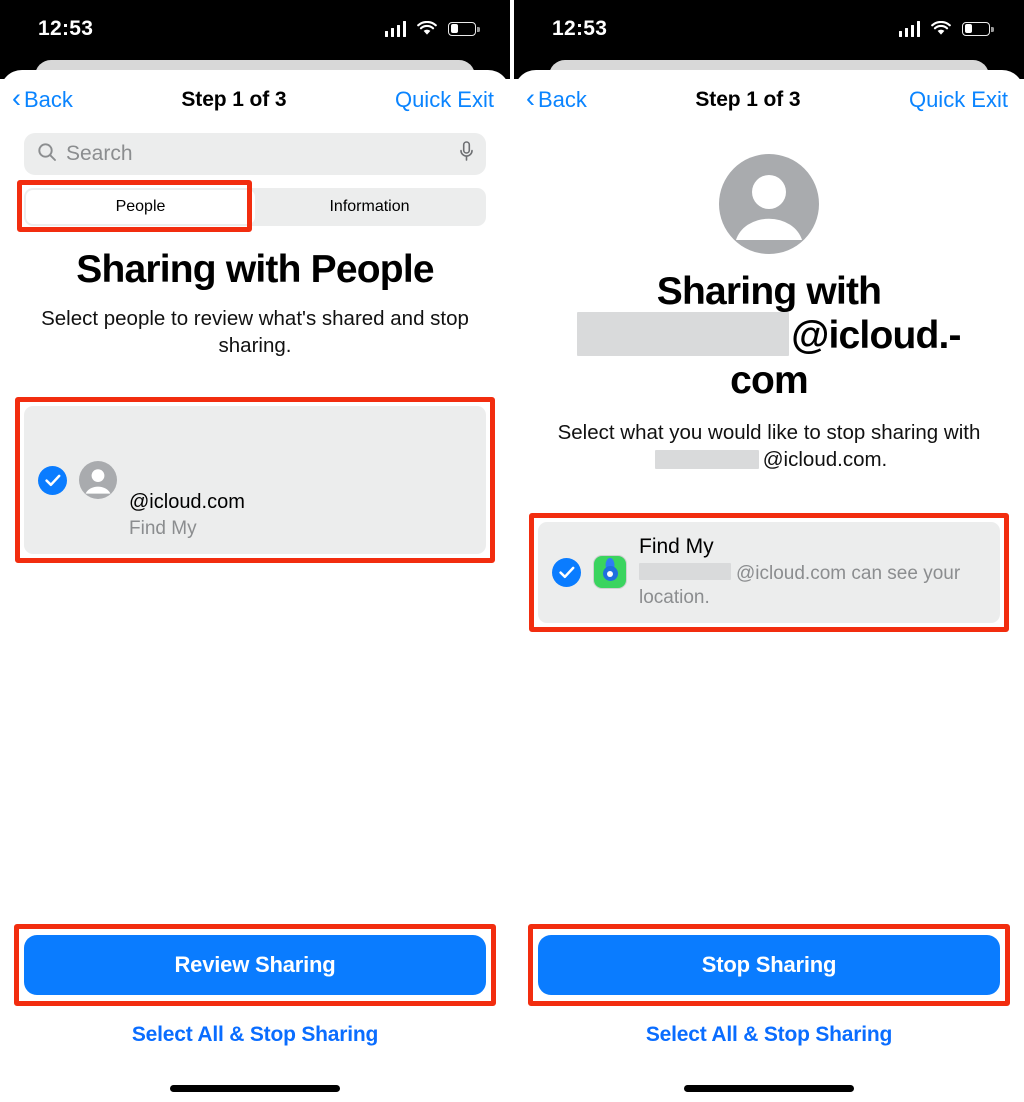  What do you see at coordinates (255, 269) in the screenshot?
I see `heading-sharing-with-people: Sharing with People` at bounding box center [255, 269].